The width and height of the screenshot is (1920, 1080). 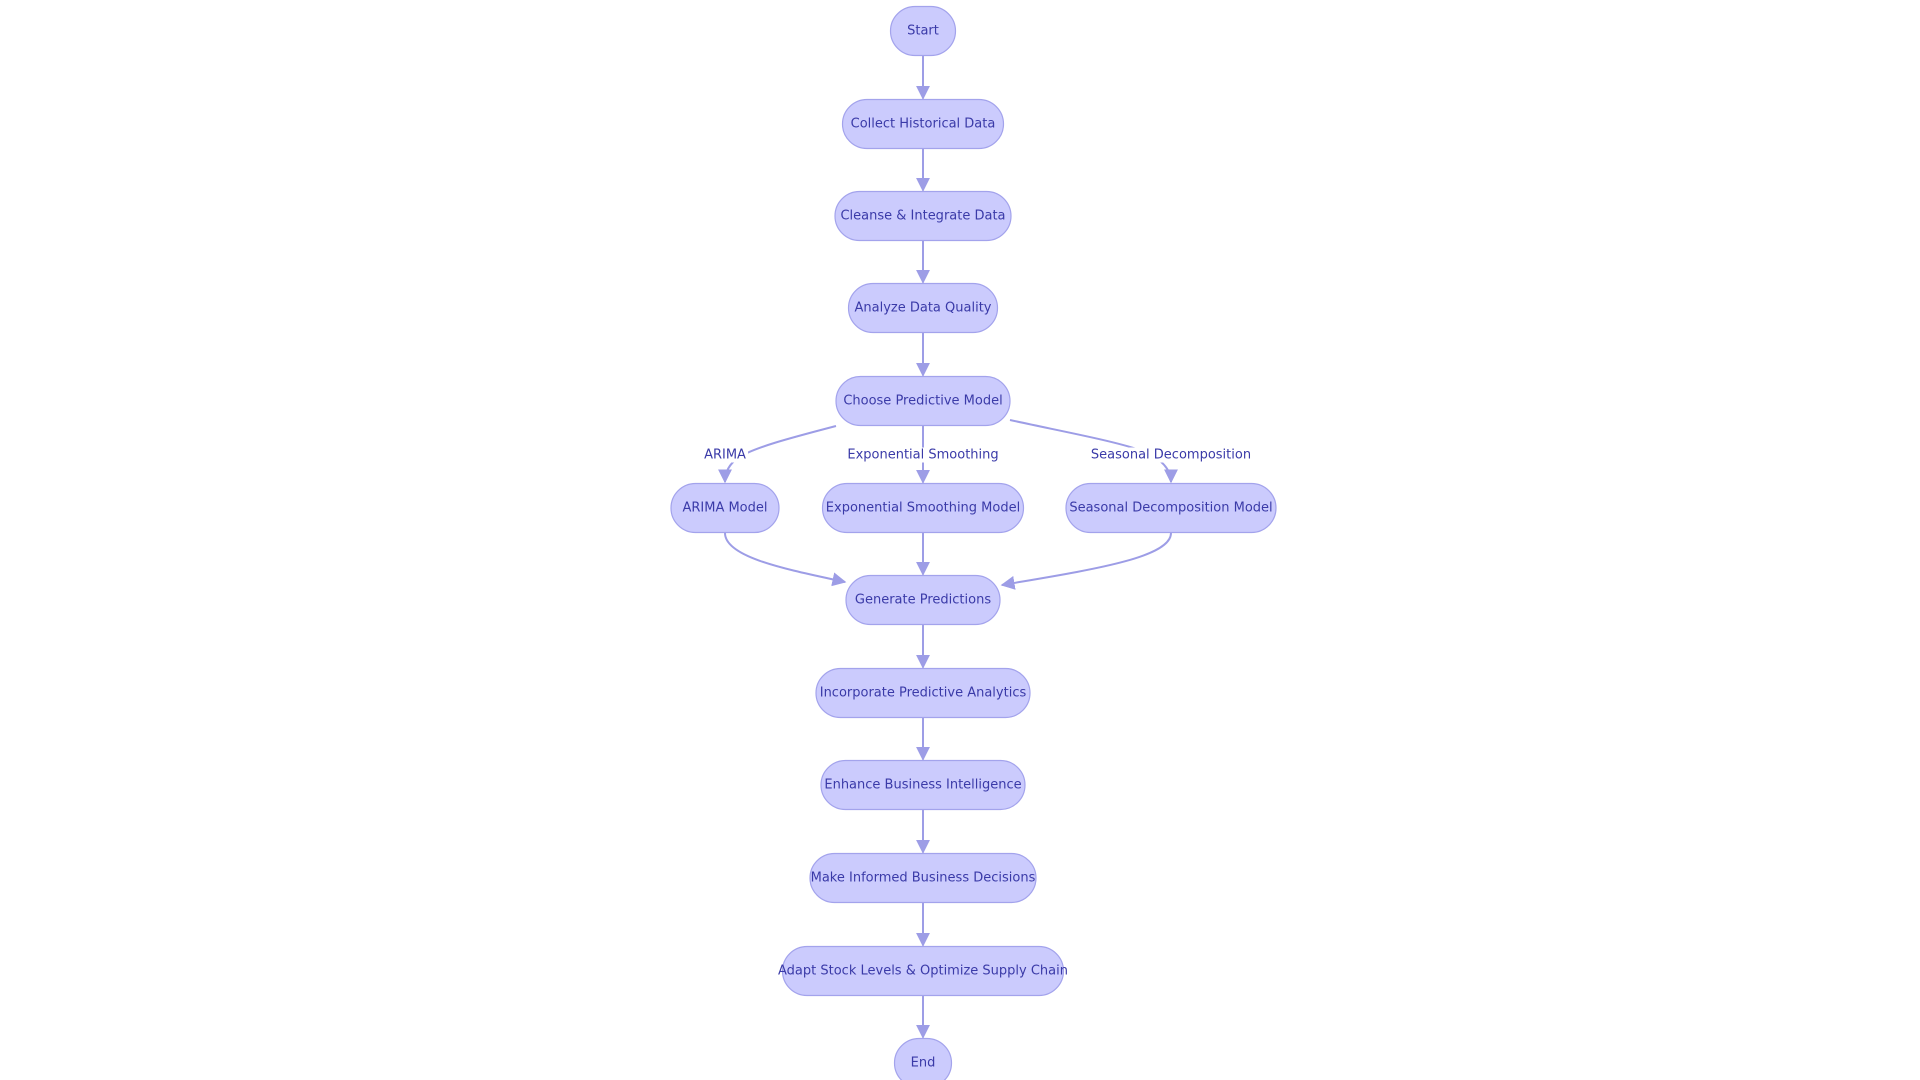 I want to click on edge-label: Exponential Smoothing, so click(x=922, y=455).